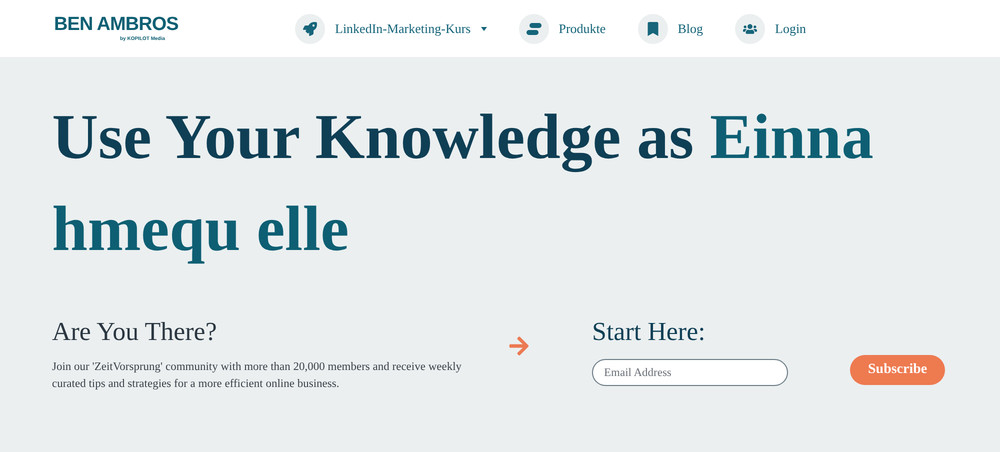  I want to click on nav-link: Login, so click(770, 29).